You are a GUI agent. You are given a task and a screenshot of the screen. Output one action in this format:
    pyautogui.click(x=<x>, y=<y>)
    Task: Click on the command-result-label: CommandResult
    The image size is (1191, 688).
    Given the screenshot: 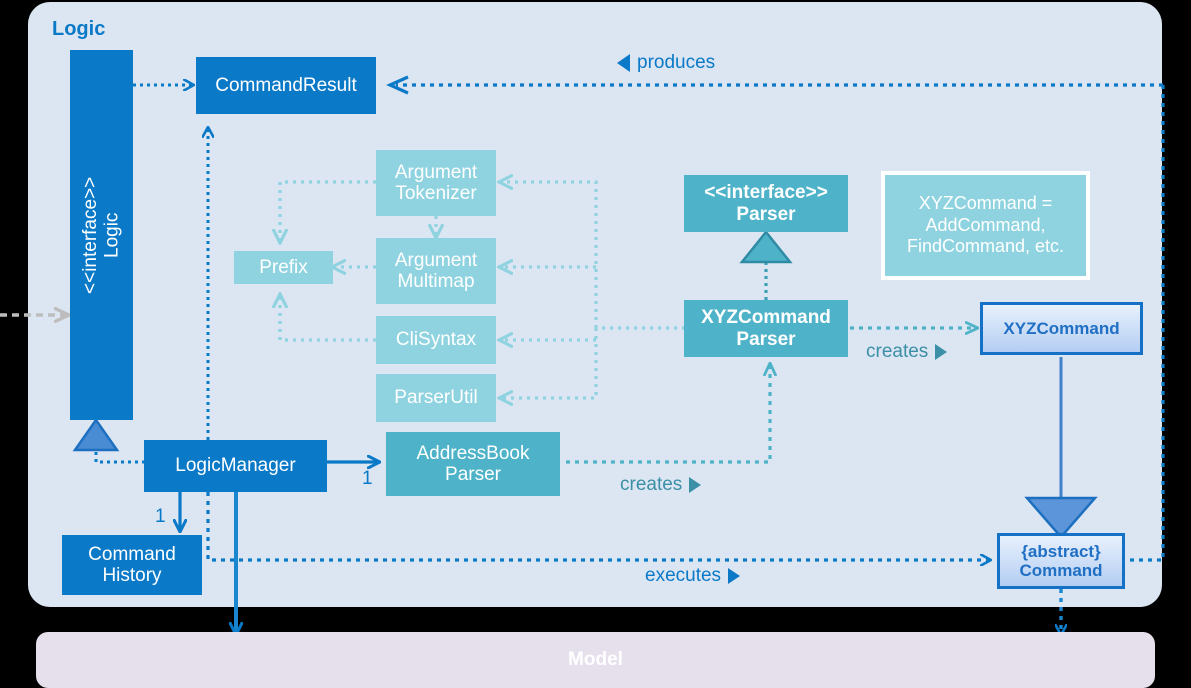 What is the action you would take?
    pyautogui.click(x=286, y=85)
    